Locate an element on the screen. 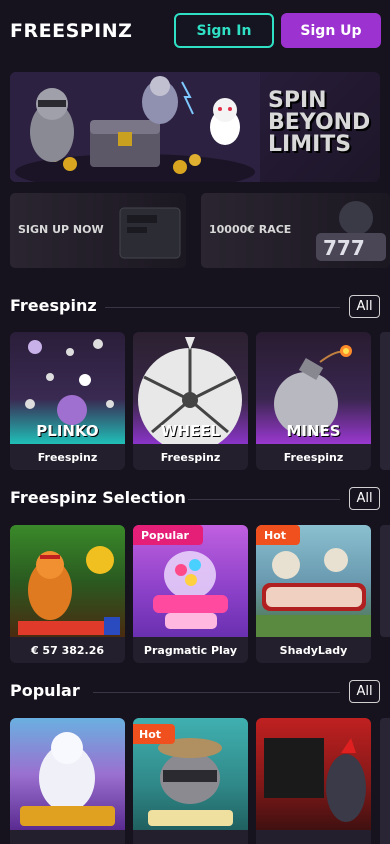  game-thumbnail: Popular is located at coordinates (190, 581).